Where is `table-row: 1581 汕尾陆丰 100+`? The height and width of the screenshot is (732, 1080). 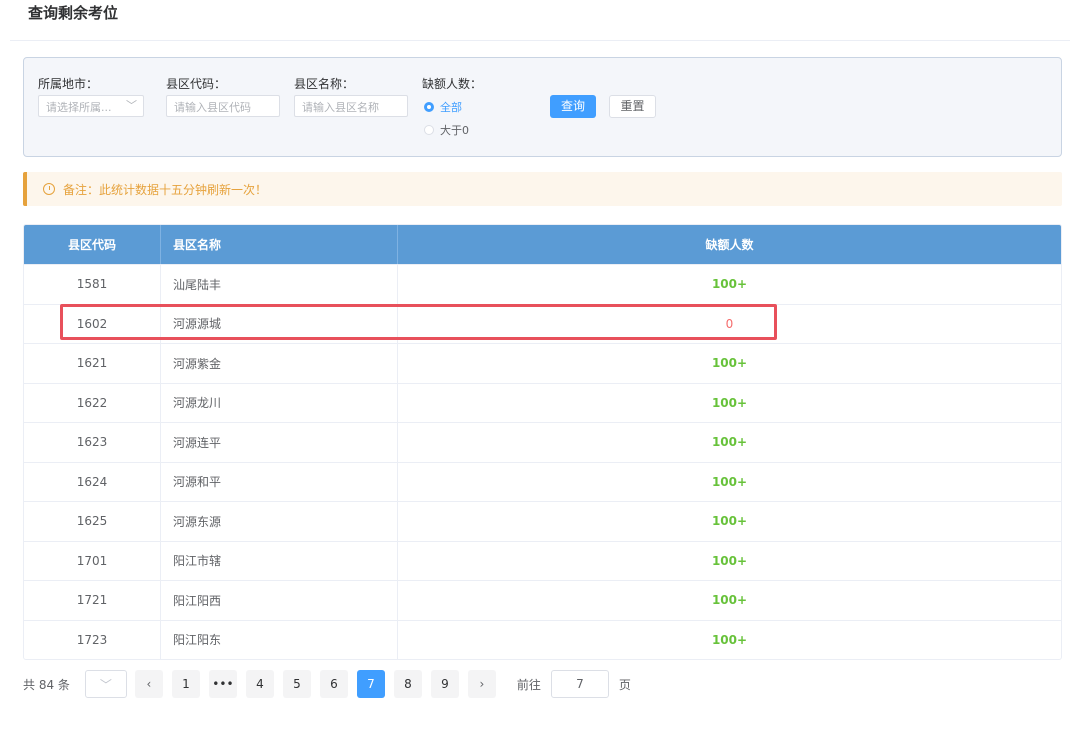 table-row: 1581 汕尾陆丰 100+ is located at coordinates (542, 284).